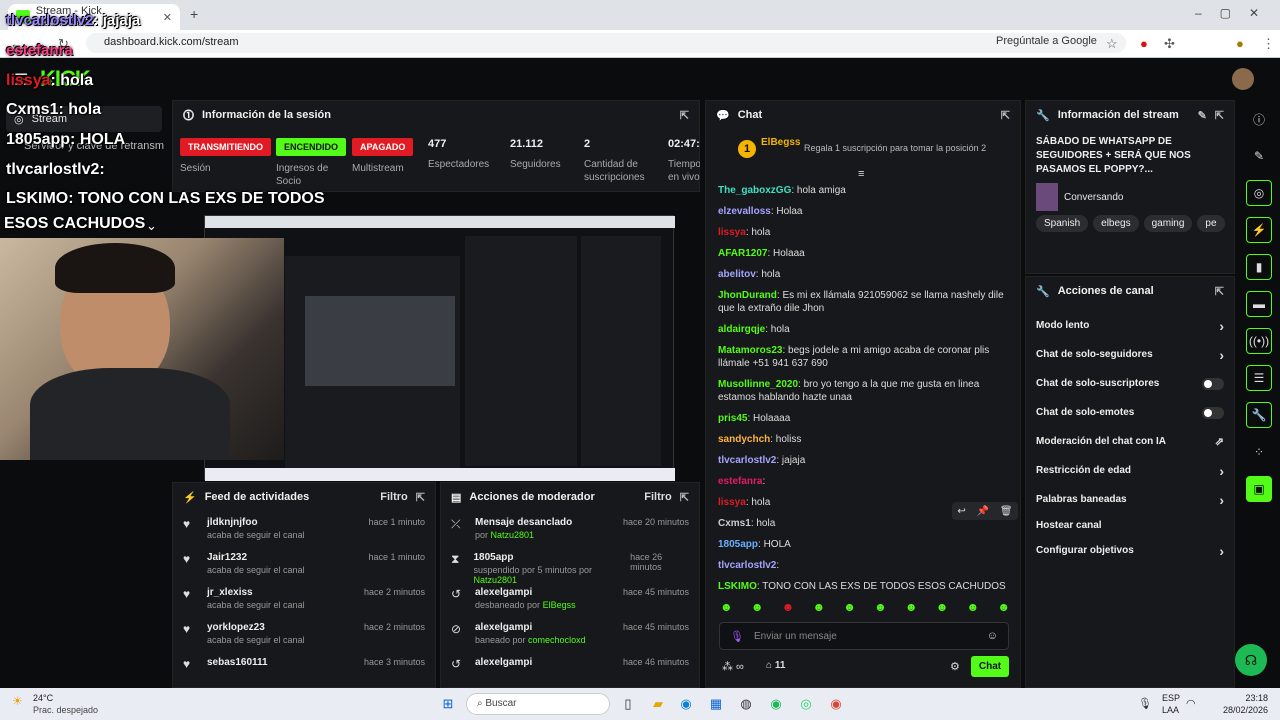  Describe the element at coordinates (776, 704) in the screenshot. I see `spotify-icon: ◉` at that location.